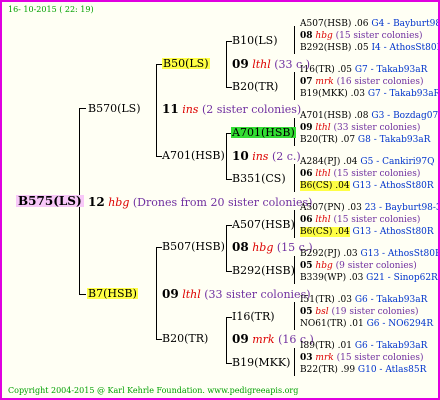  What do you see at coordinates (51, 9) in the screenshot?
I see `date-time: 16- 10-2015 ( 22: 19)` at bounding box center [51, 9].